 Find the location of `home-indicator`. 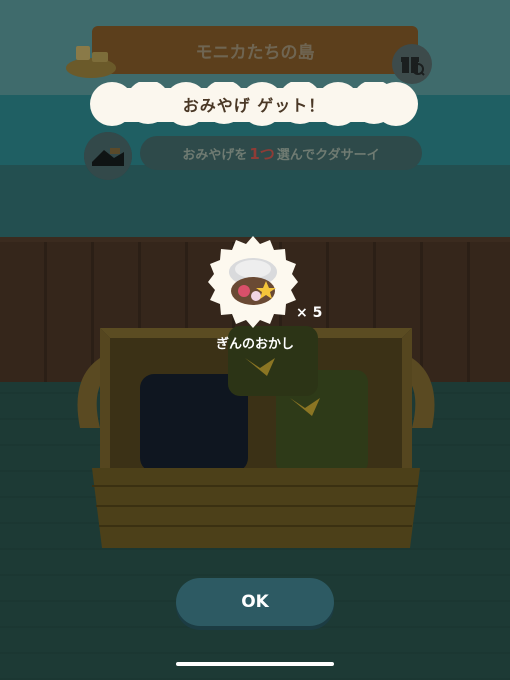

home-indicator is located at coordinates (255, 664).